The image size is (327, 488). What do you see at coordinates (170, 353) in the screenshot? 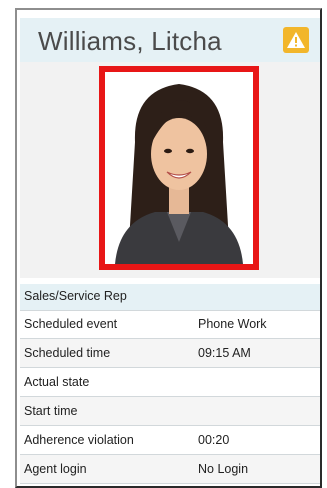
I see `detail-row-scheduled-time: Scheduled time 09:15 AM` at bounding box center [170, 353].